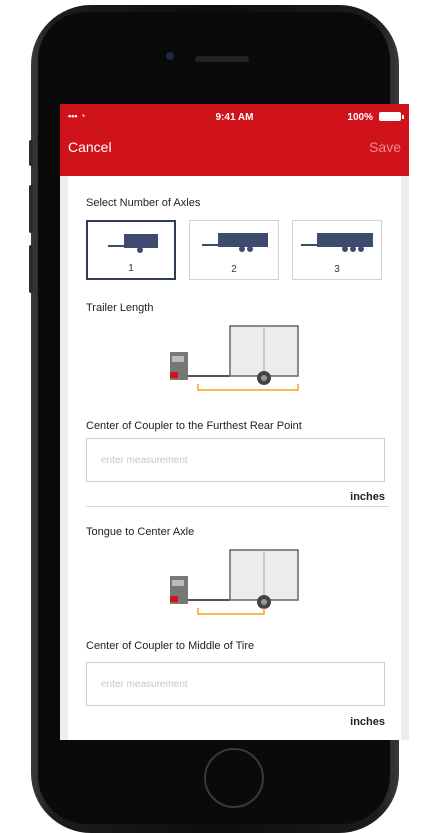 This screenshot has height=833, width=427. What do you see at coordinates (367, 497) in the screenshot?
I see `trailer-length-unit: inches` at bounding box center [367, 497].